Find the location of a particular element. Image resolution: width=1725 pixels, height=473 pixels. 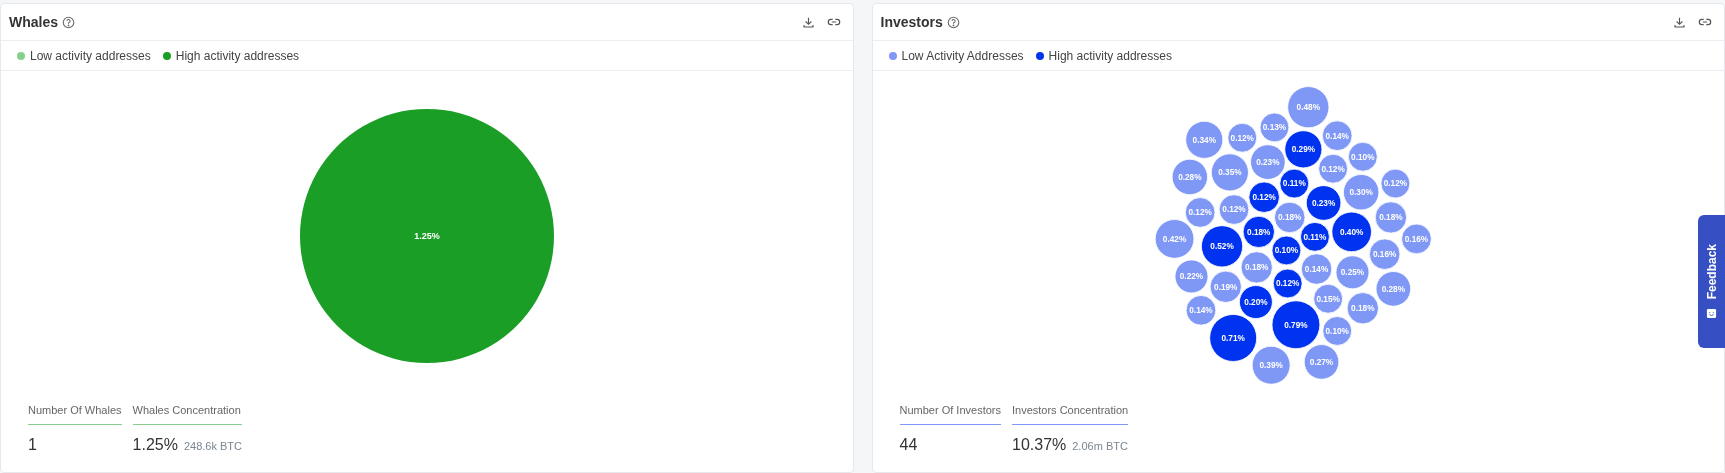

bubble-label: 0.29% is located at coordinates (1303, 150).